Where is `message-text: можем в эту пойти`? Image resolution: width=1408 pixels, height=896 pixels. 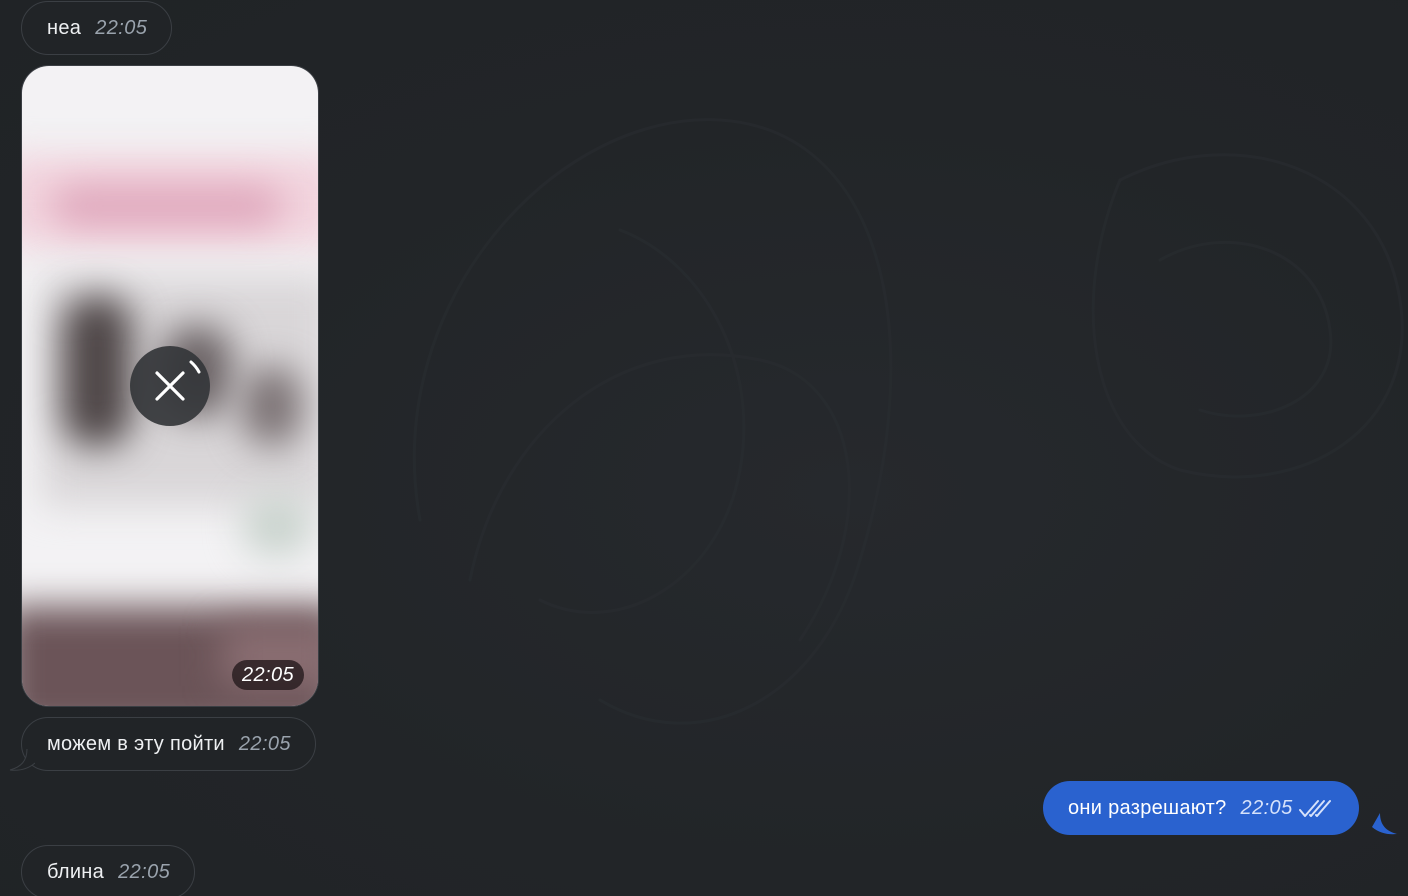 message-text: можем в эту пойти is located at coordinates (136, 743).